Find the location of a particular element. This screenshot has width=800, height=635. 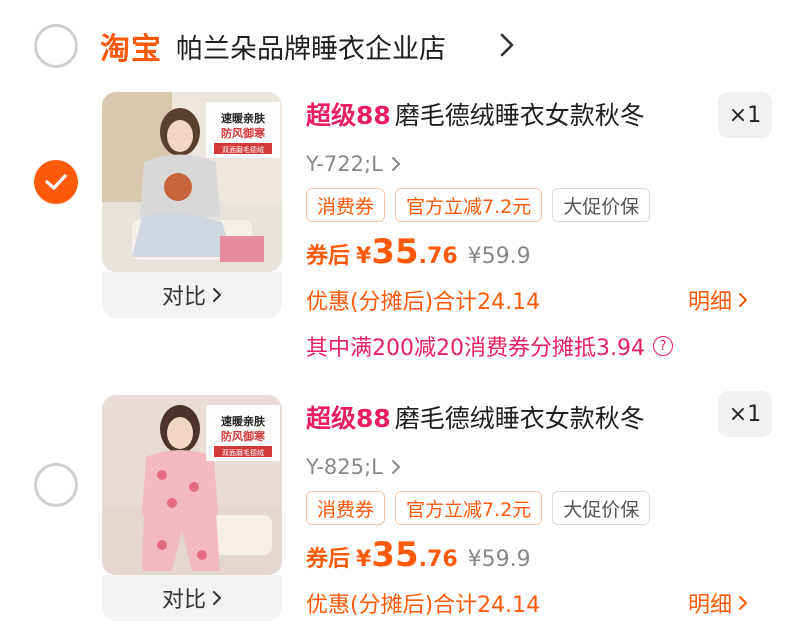

sku-selector: Y-722;L is located at coordinates (353, 164).